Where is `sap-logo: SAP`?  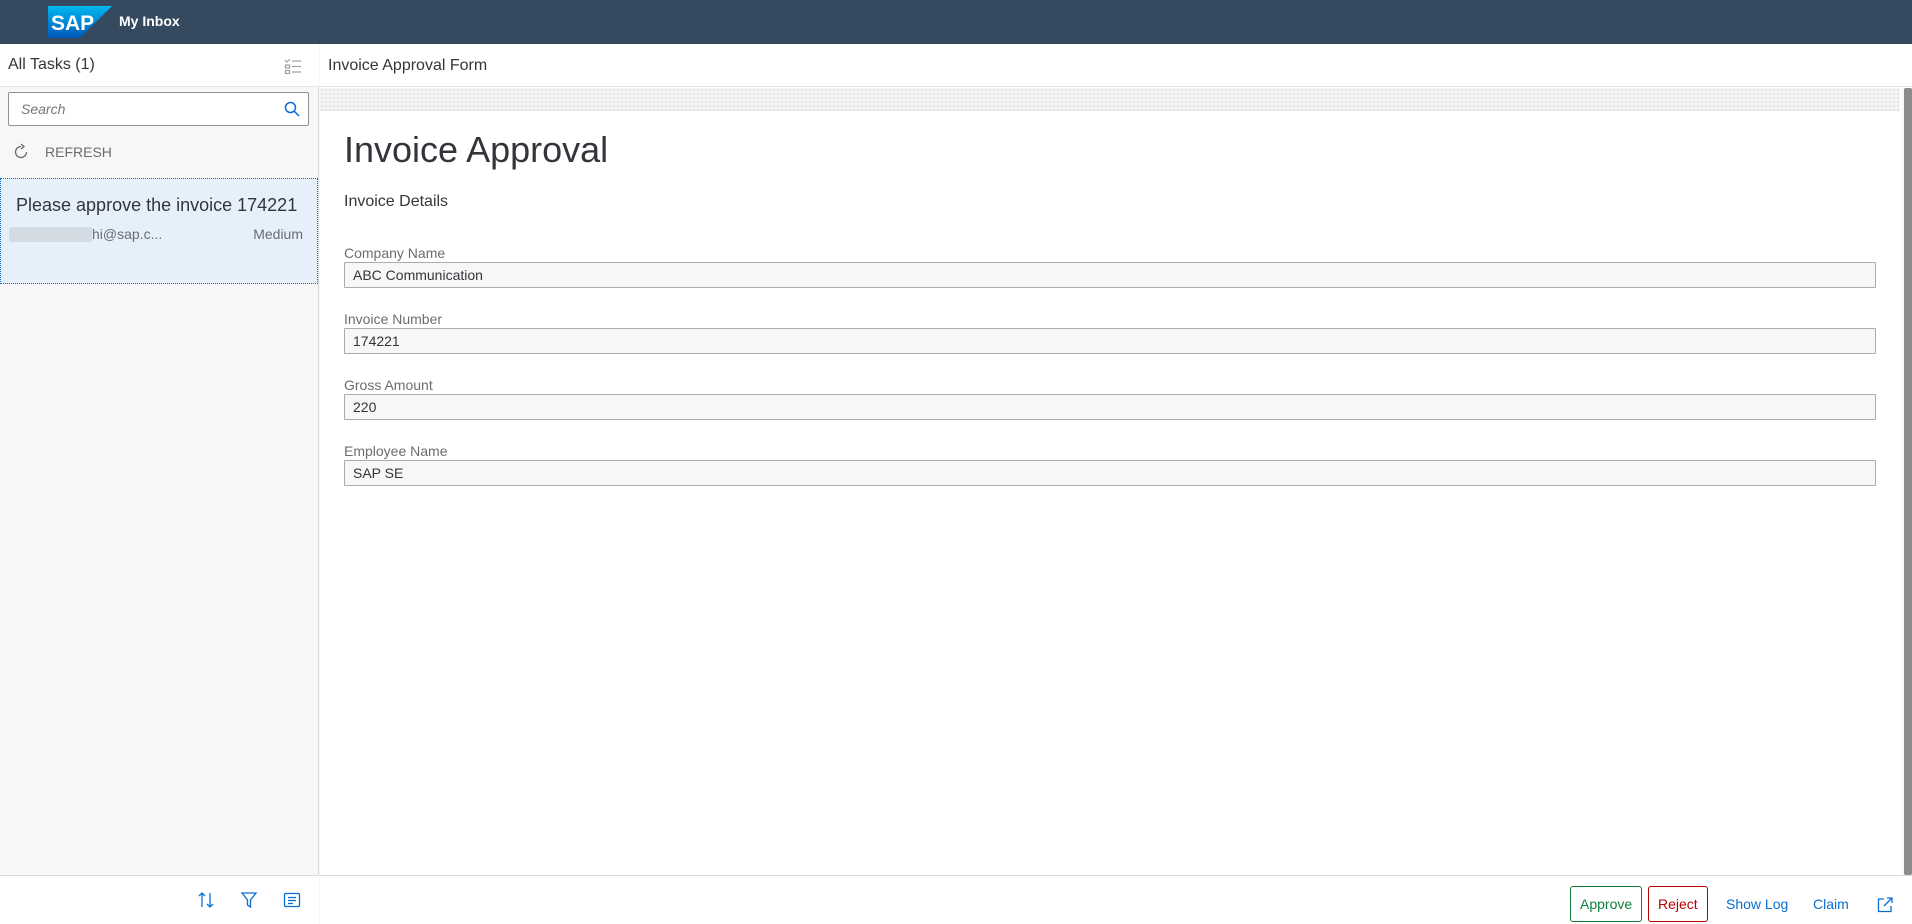
sap-logo: SAP is located at coordinates (80, 22).